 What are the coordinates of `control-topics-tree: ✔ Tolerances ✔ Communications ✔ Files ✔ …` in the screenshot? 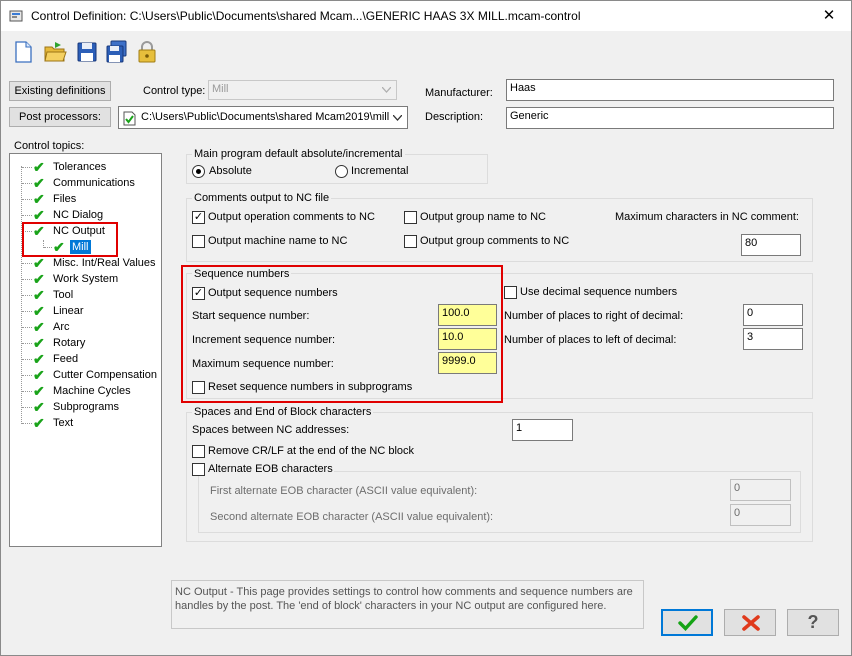 It's located at (85, 350).